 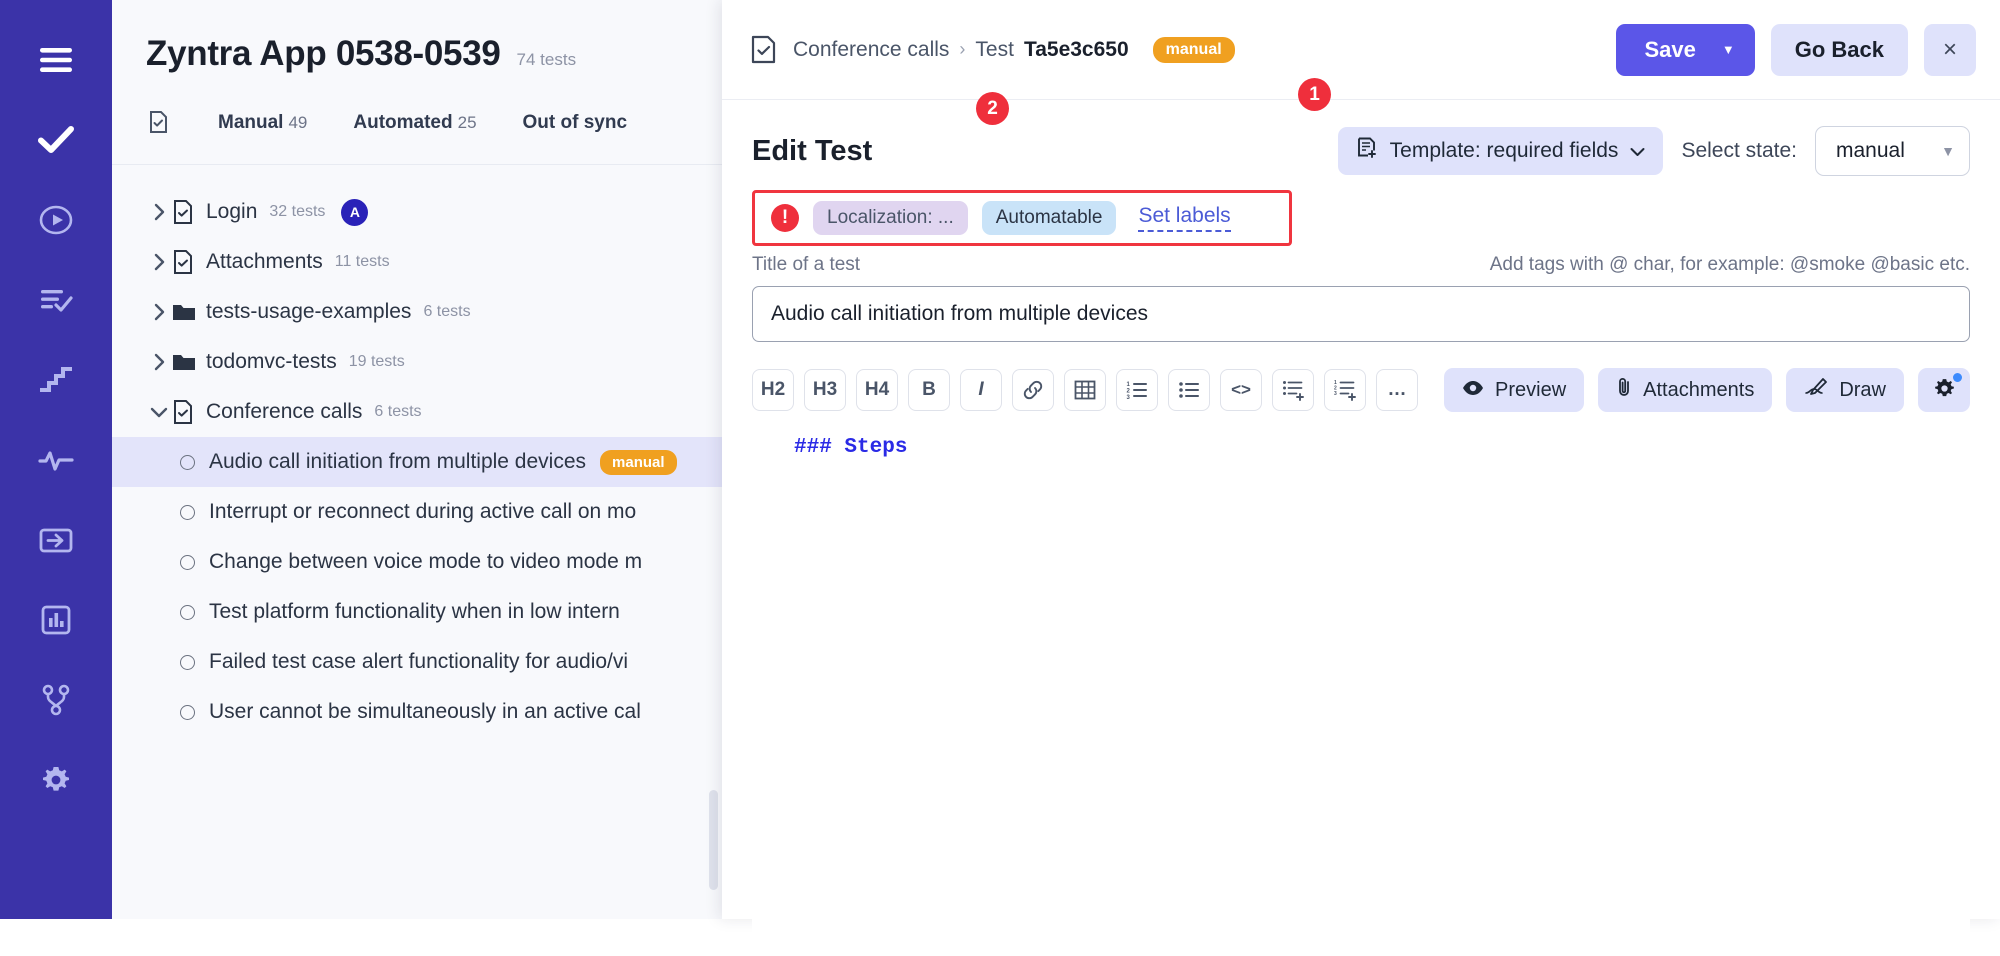 What do you see at coordinates (417, 362) in the screenshot?
I see `tree-item-todomvc-tests: todomvc-tests 19 tests` at bounding box center [417, 362].